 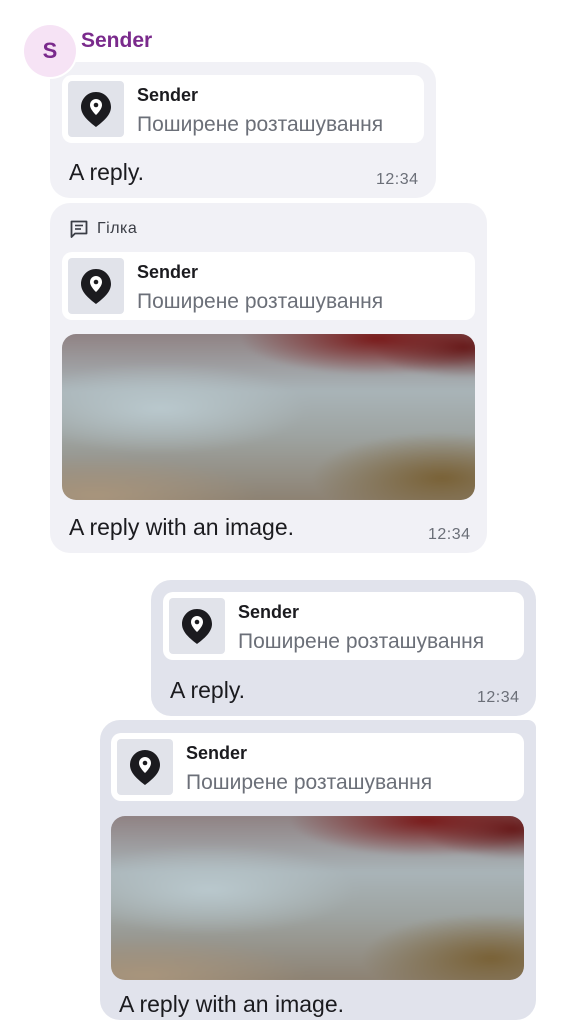 I want to click on thread-label: Гілка, so click(x=117, y=228).